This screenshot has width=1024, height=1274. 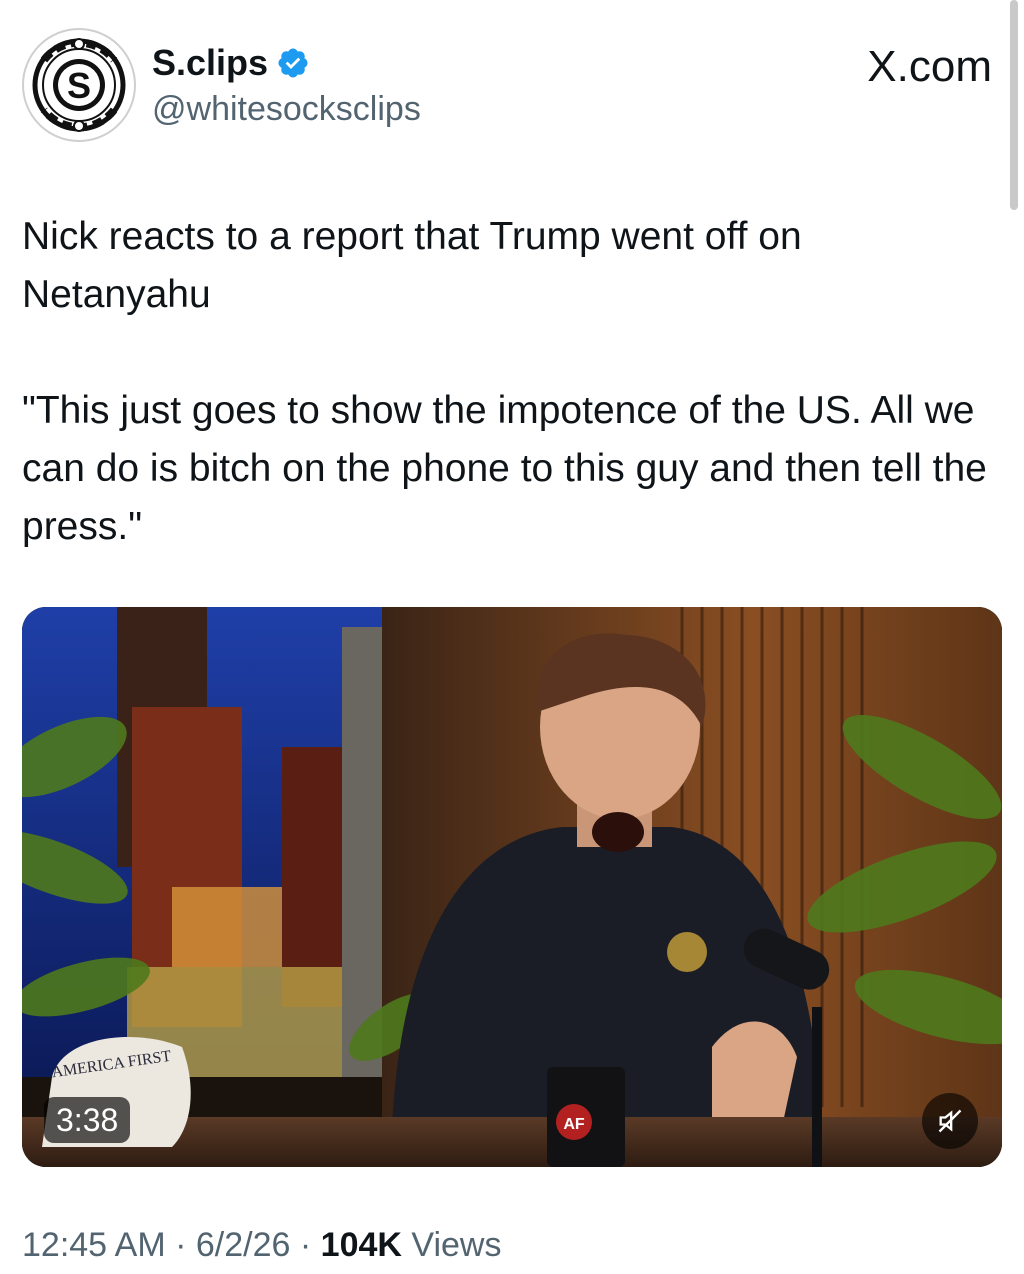 What do you see at coordinates (293, 63) in the screenshot?
I see `verified-badge-icon` at bounding box center [293, 63].